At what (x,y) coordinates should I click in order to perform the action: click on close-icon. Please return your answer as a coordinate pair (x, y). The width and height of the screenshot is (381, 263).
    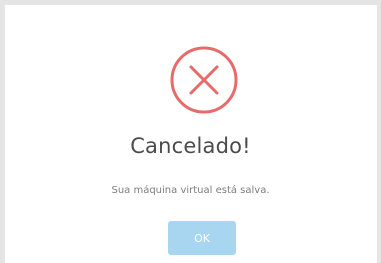
    Looking at the image, I should click on (204, 80).